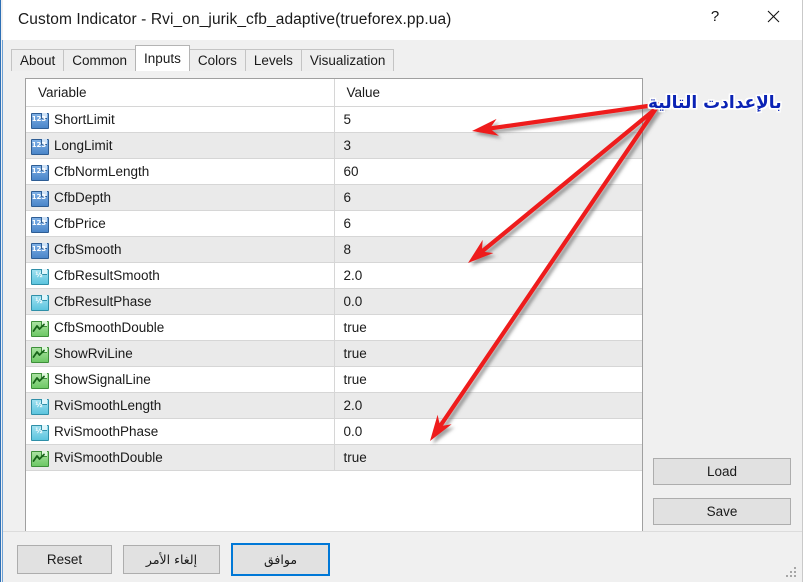 This screenshot has height=582, width=803. What do you see at coordinates (180, 93) in the screenshot?
I see `column-header-variable: Variable` at bounding box center [180, 93].